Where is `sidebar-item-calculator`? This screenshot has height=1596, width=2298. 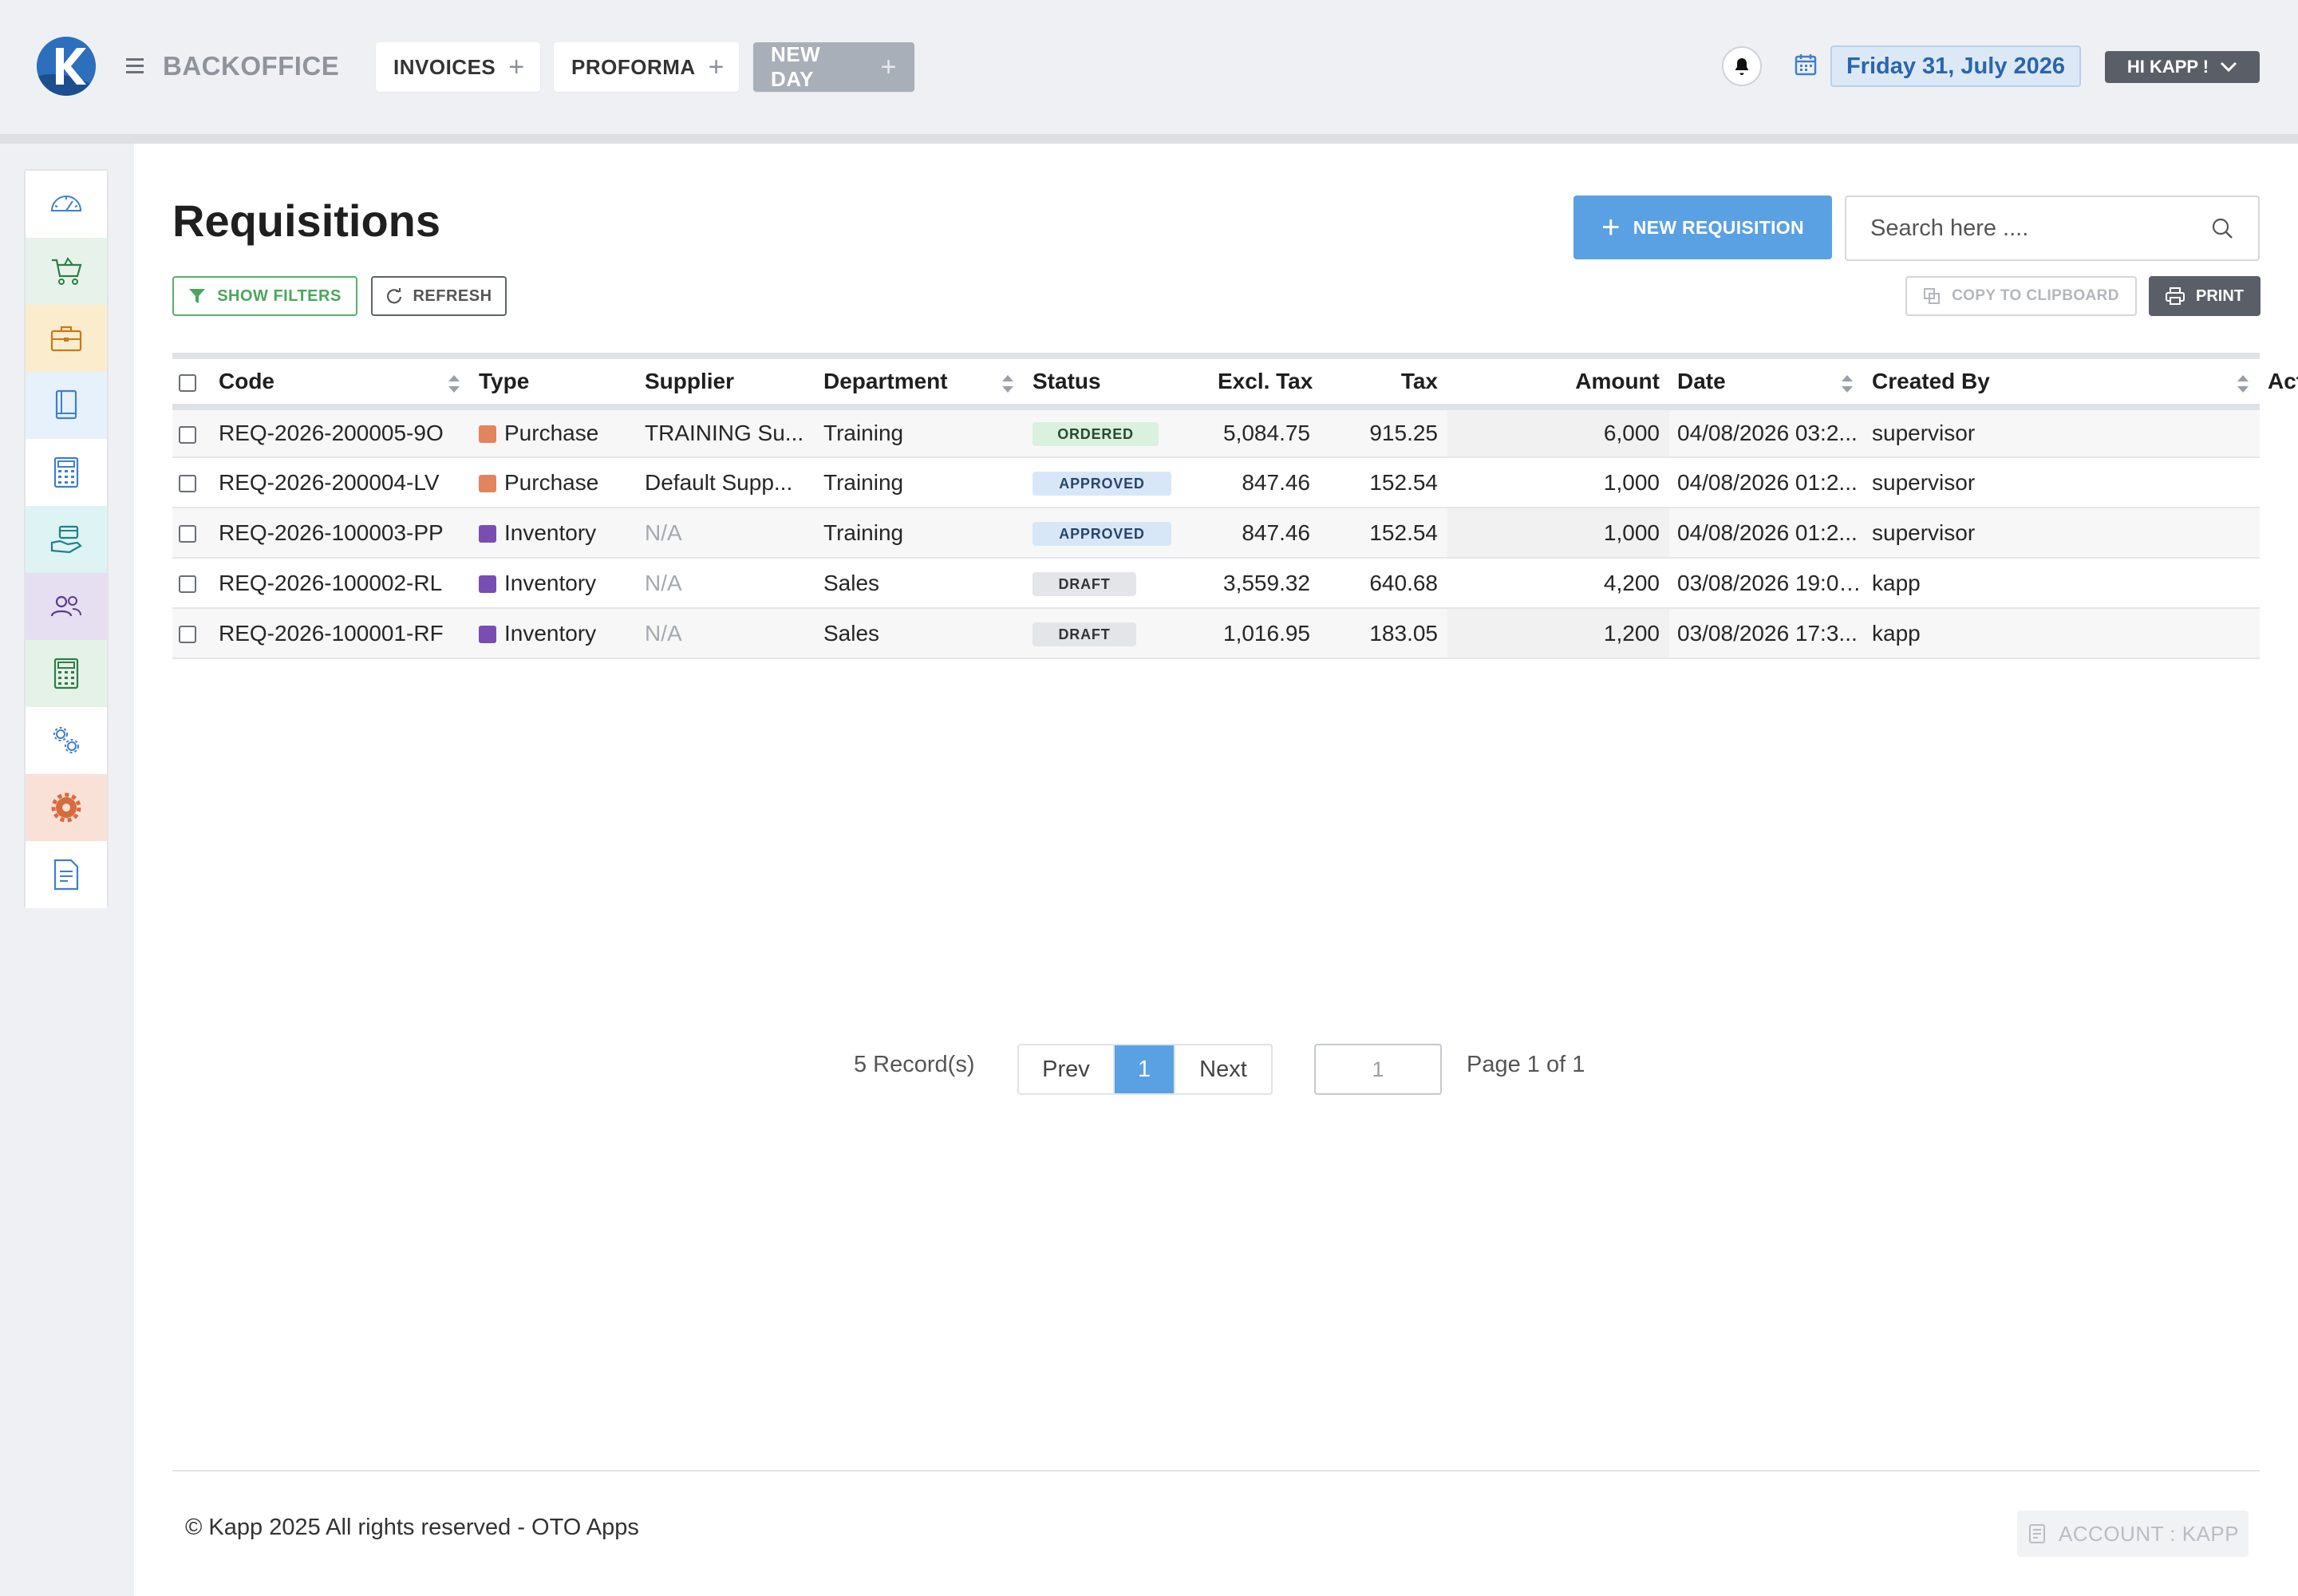 sidebar-item-calculator is located at coordinates (66, 472).